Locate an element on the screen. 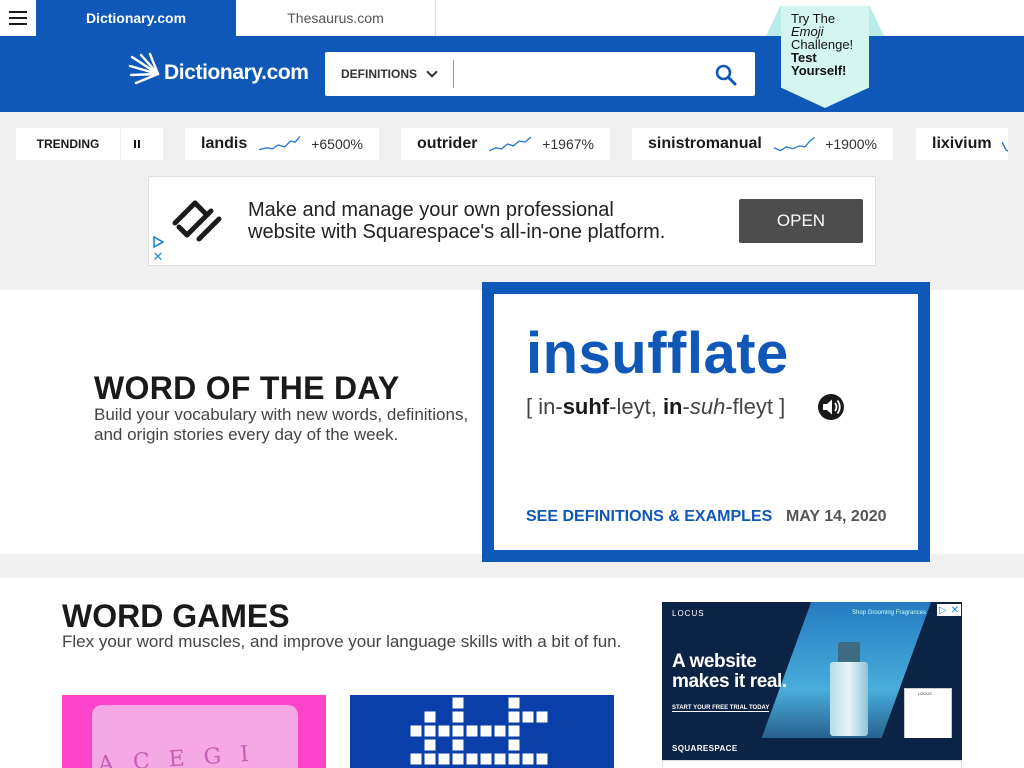 The height and width of the screenshot is (768, 1024). pron-part: -leyt, is located at coordinates (636, 406).